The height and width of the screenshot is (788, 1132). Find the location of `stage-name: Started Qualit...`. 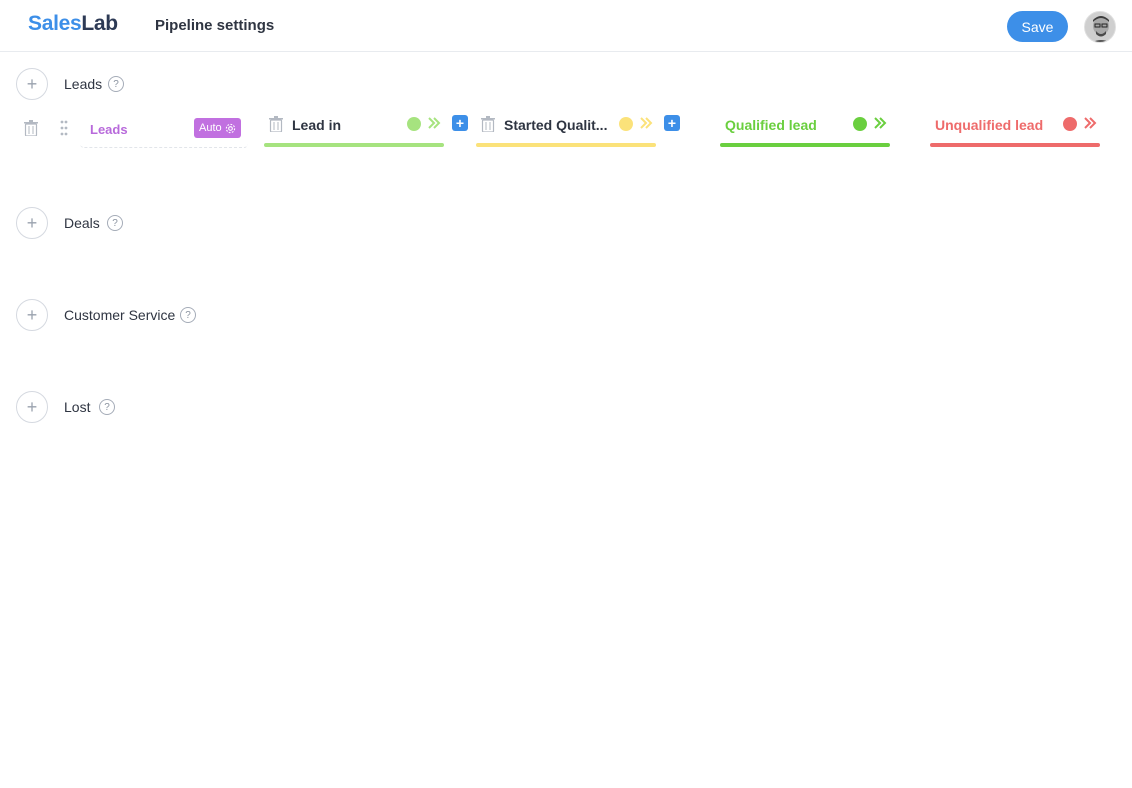

stage-name: Started Qualit... is located at coordinates (556, 125).